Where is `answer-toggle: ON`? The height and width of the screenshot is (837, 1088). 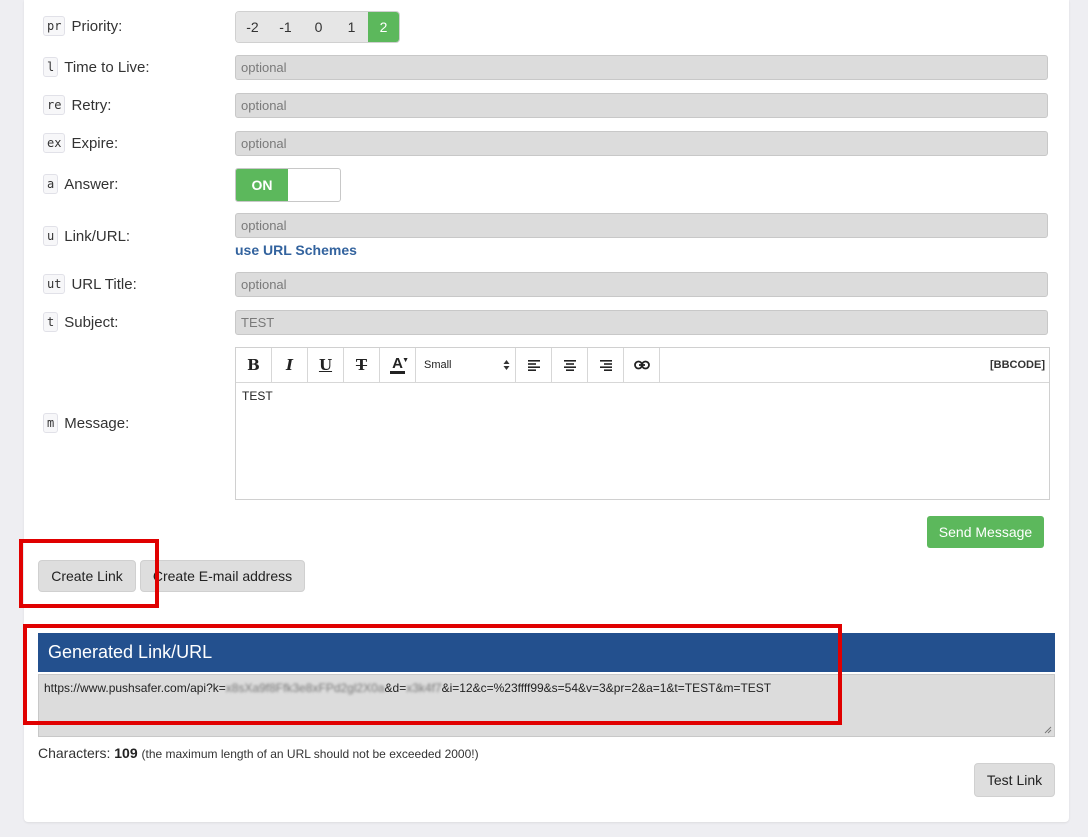 answer-toggle: ON is located at coordinates (288, 185).